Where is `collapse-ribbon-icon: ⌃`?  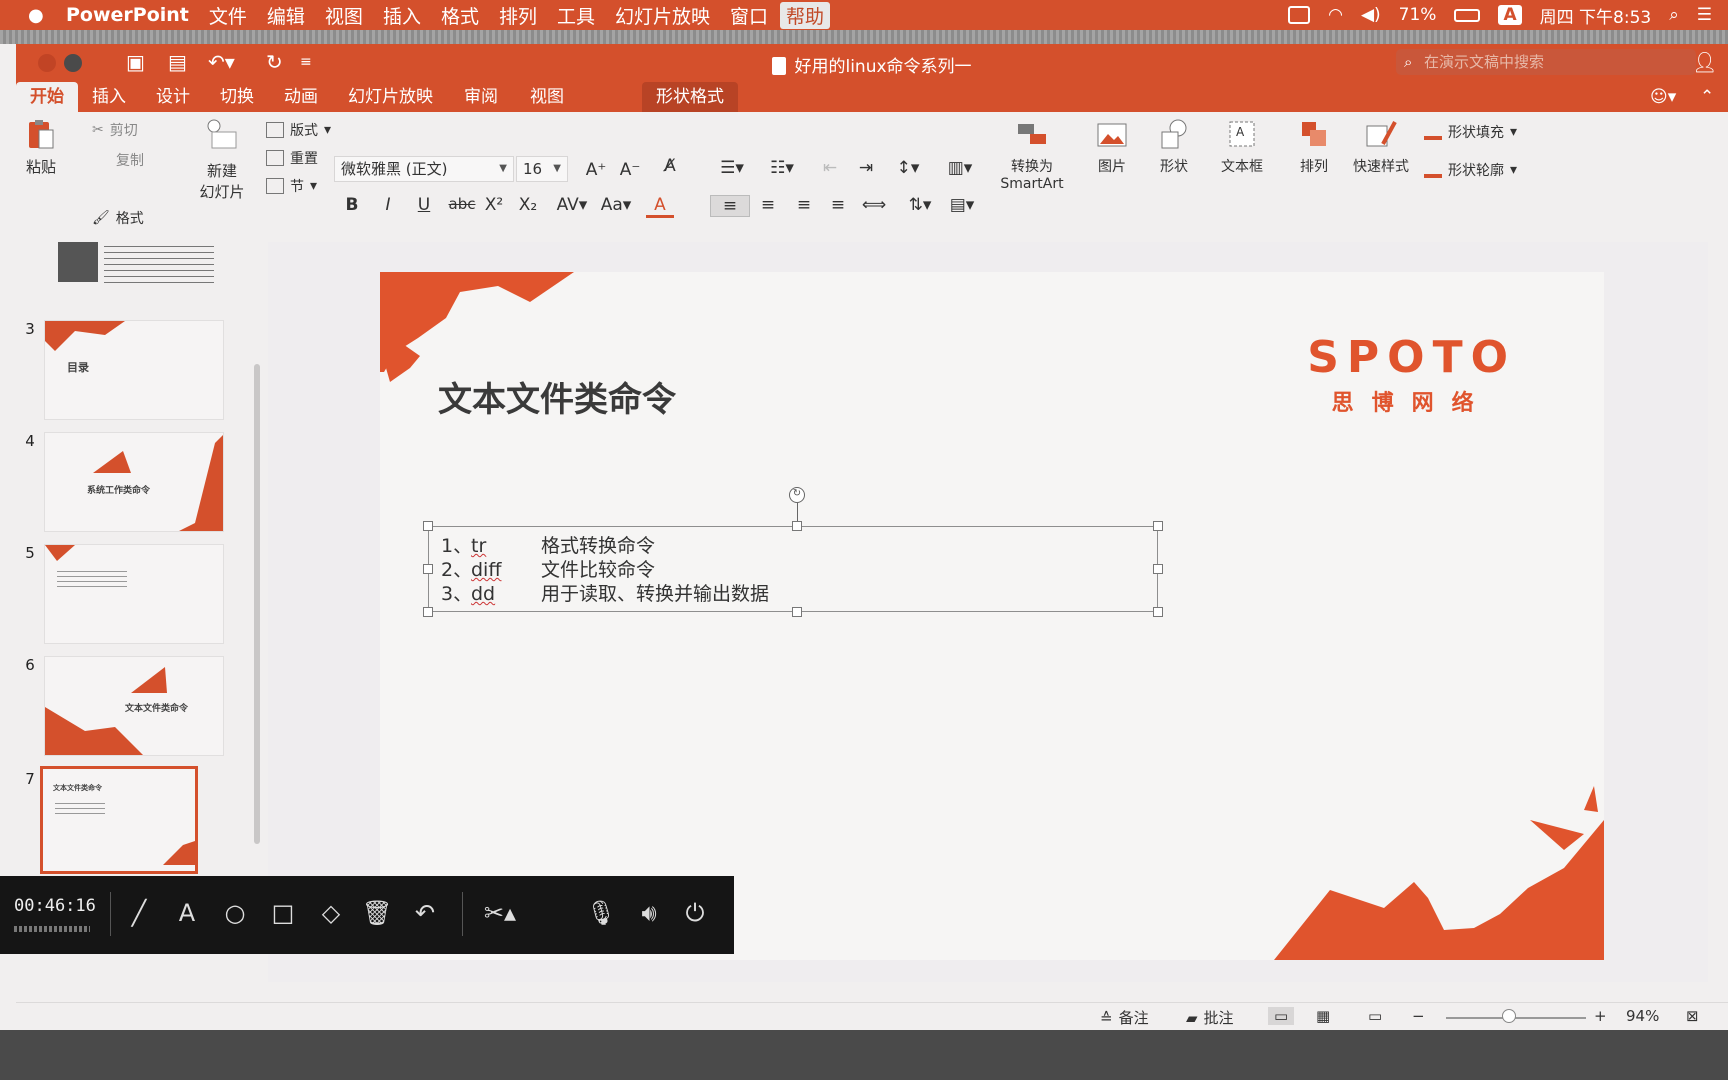 collapse-ribbon-icon: ⌃ is located at coordinates (1707, 97).